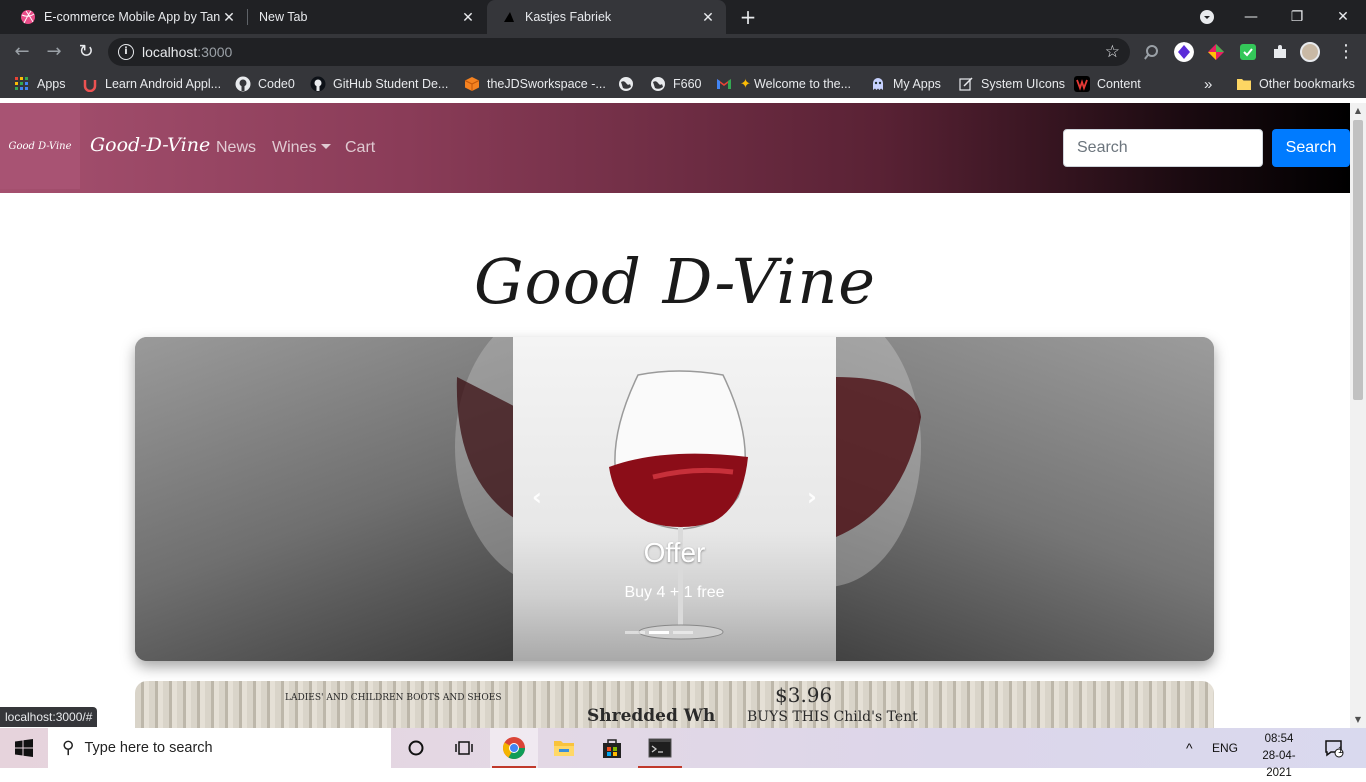  Describe the element at coordinates (187, 52) in the screenshot. I see `url-text: localhost:3000` at that location.